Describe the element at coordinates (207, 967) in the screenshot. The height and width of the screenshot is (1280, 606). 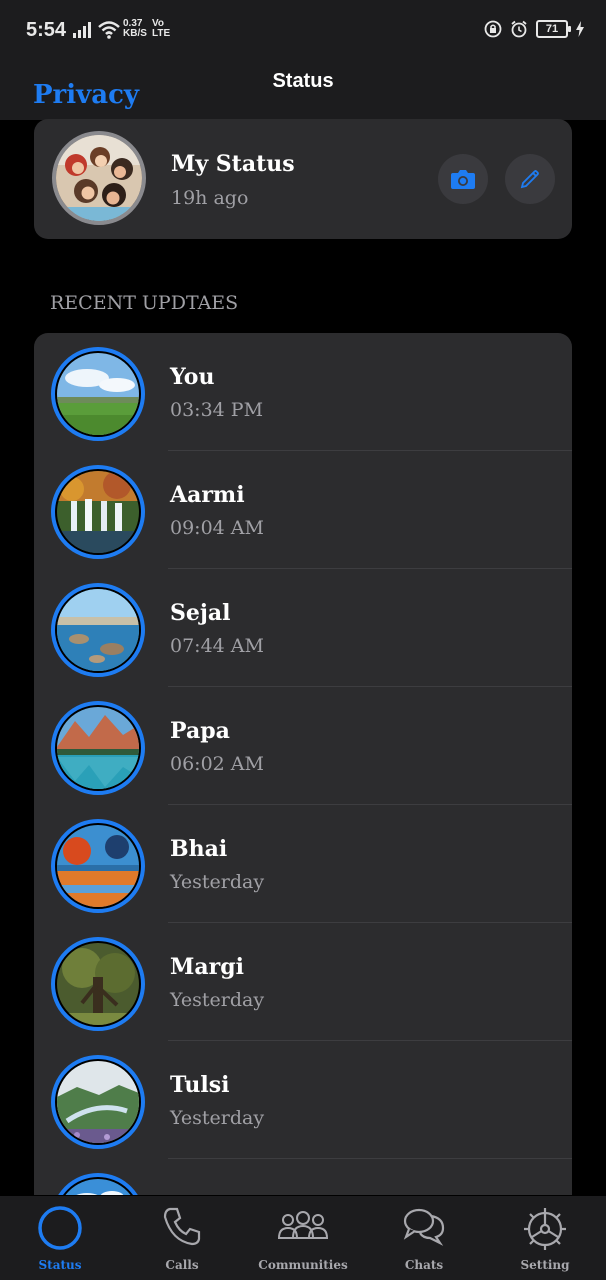
I see `contact-name: Margi` at that location.